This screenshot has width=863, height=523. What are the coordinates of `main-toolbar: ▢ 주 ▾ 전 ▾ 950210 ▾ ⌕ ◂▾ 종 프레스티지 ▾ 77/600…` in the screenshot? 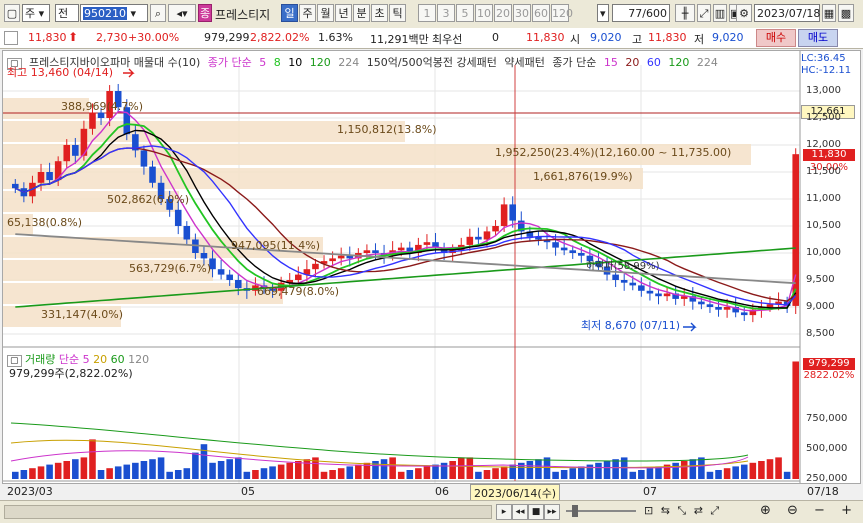 It's located at (431, 19).